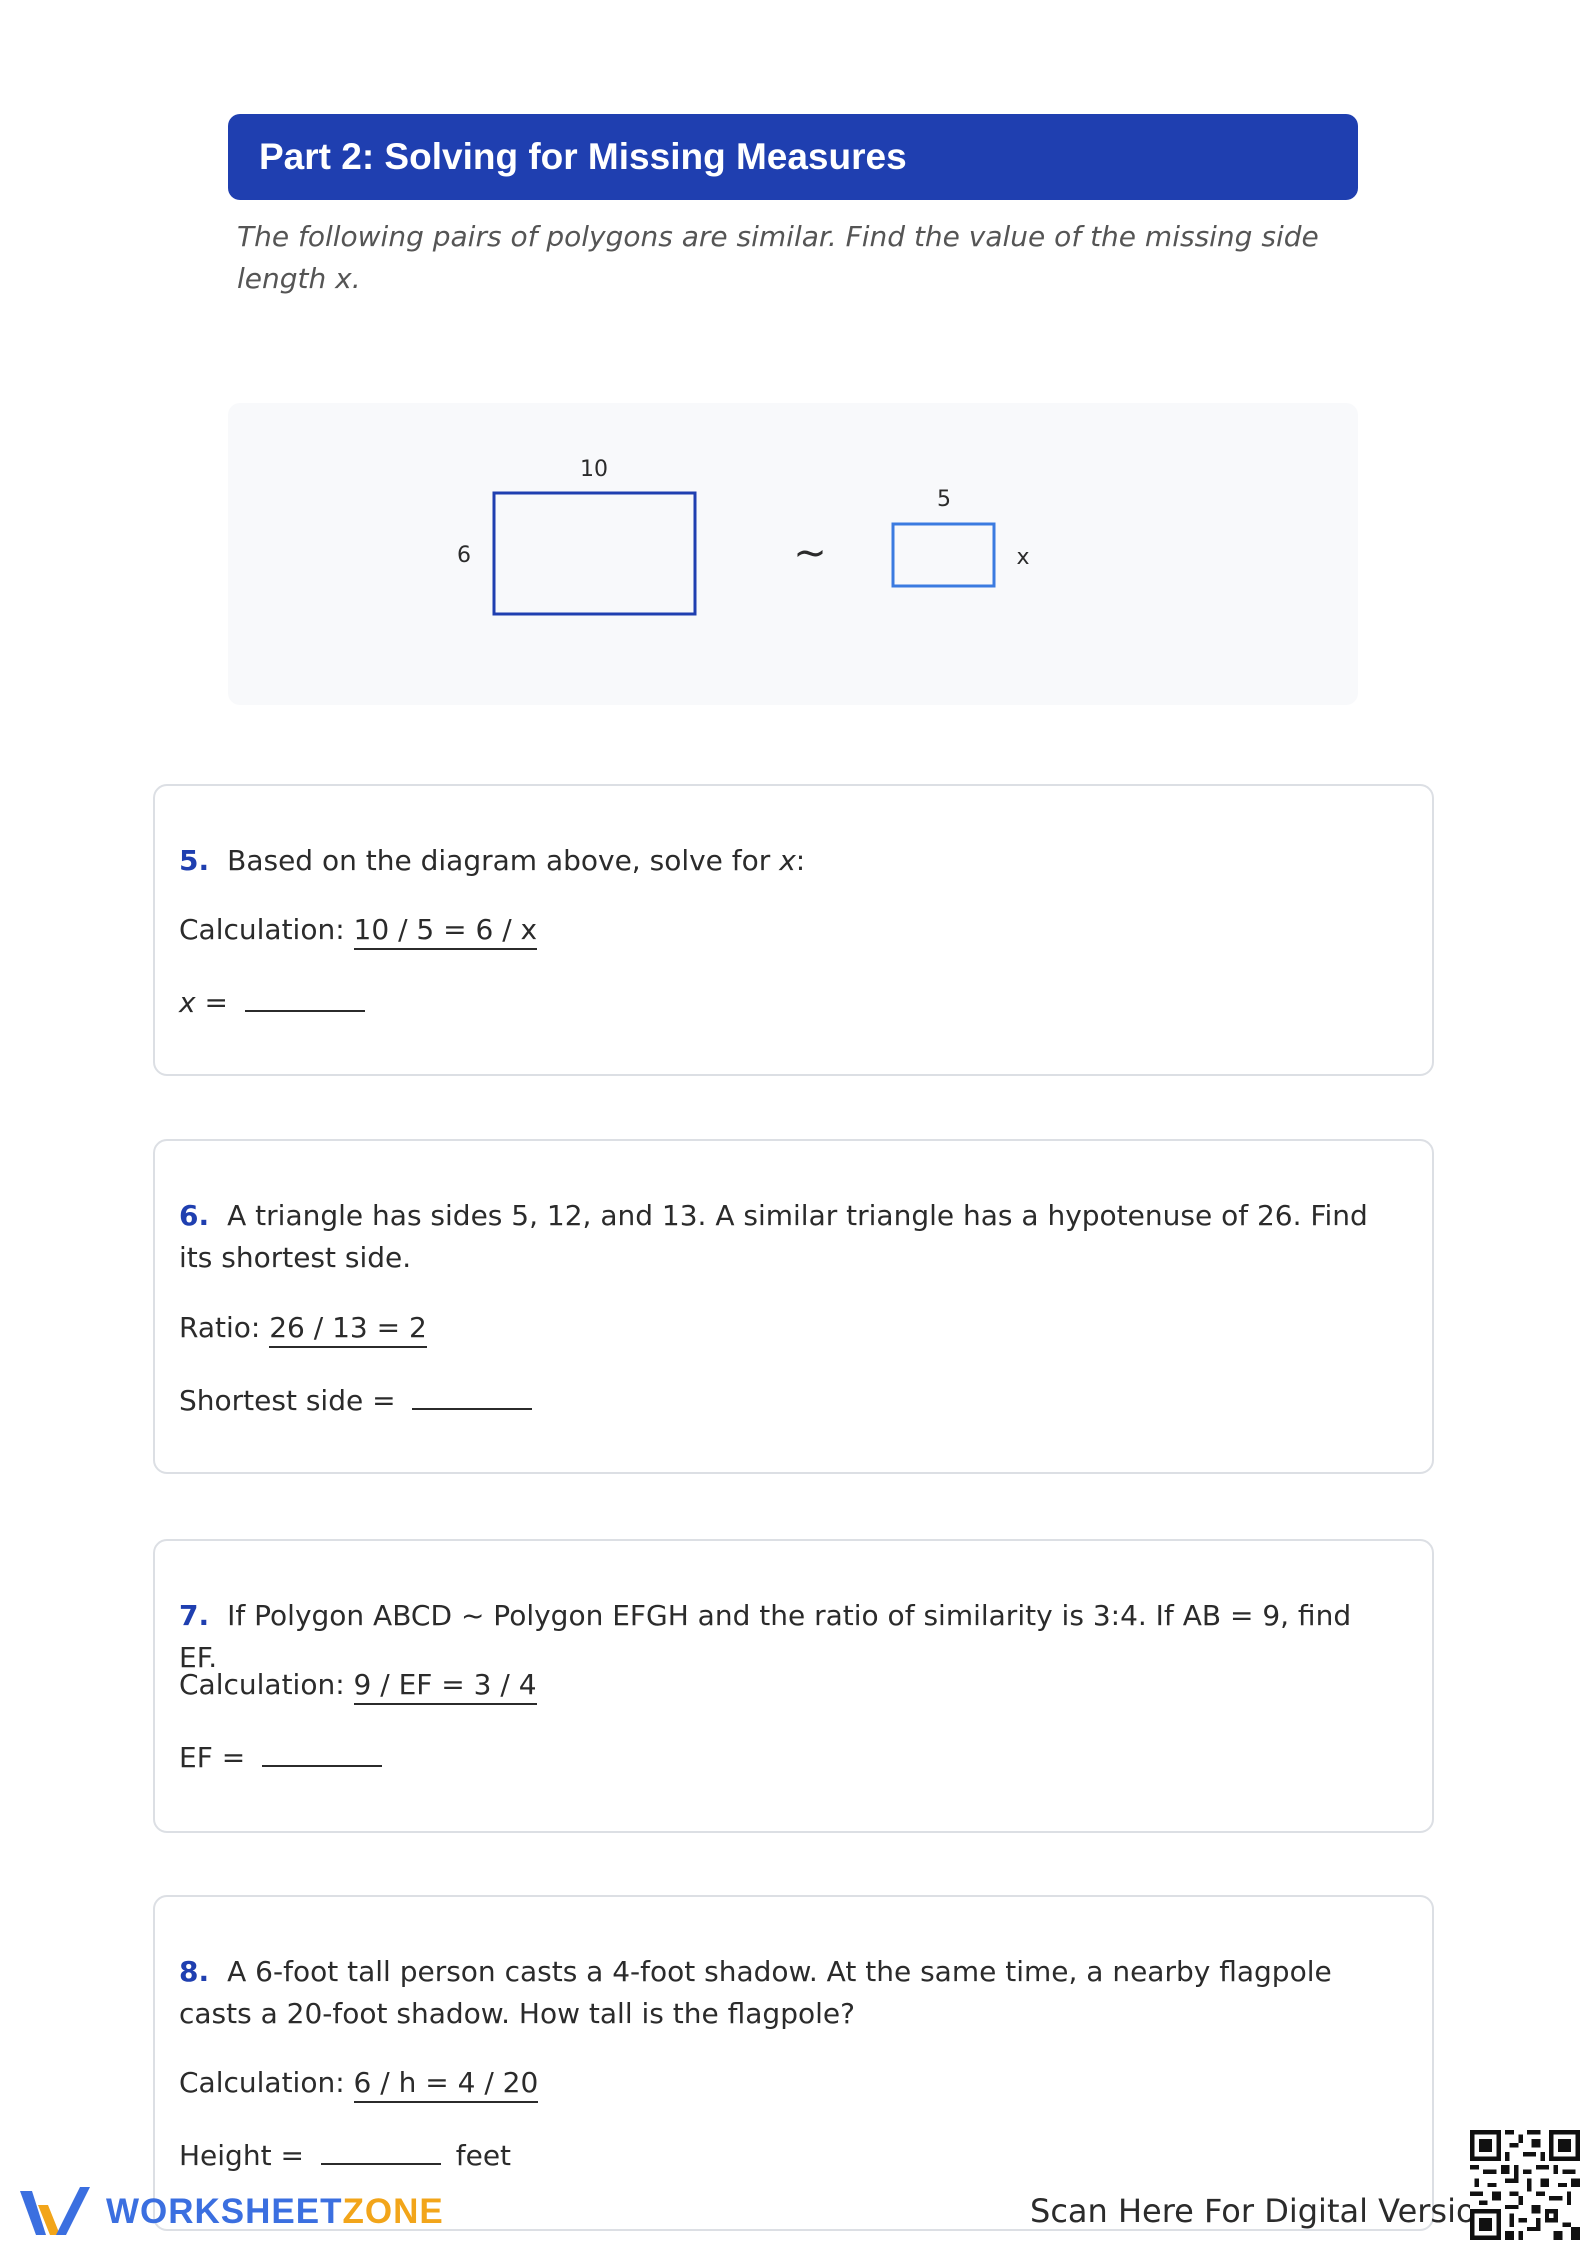 Image resolution: width=1588 pixels, height=2246 pixels. What do you see at coordinates (194, 1971) in the screenshot?
I see `question-number: 8.` at bounding box center [194, 1971].